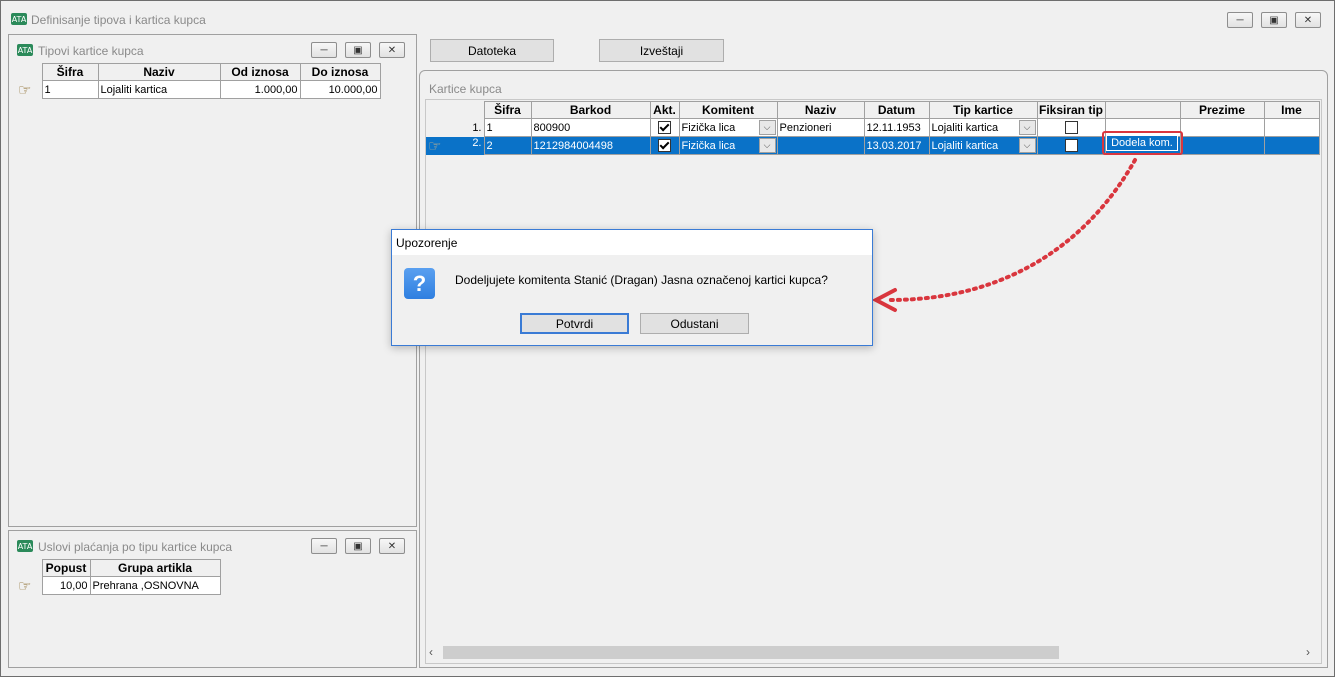 This screenshot has height=677, width=1335. Describe the element at coordinates (427, 243) in the screenshot. I see `dialog-title: Upozorenje` at that location.